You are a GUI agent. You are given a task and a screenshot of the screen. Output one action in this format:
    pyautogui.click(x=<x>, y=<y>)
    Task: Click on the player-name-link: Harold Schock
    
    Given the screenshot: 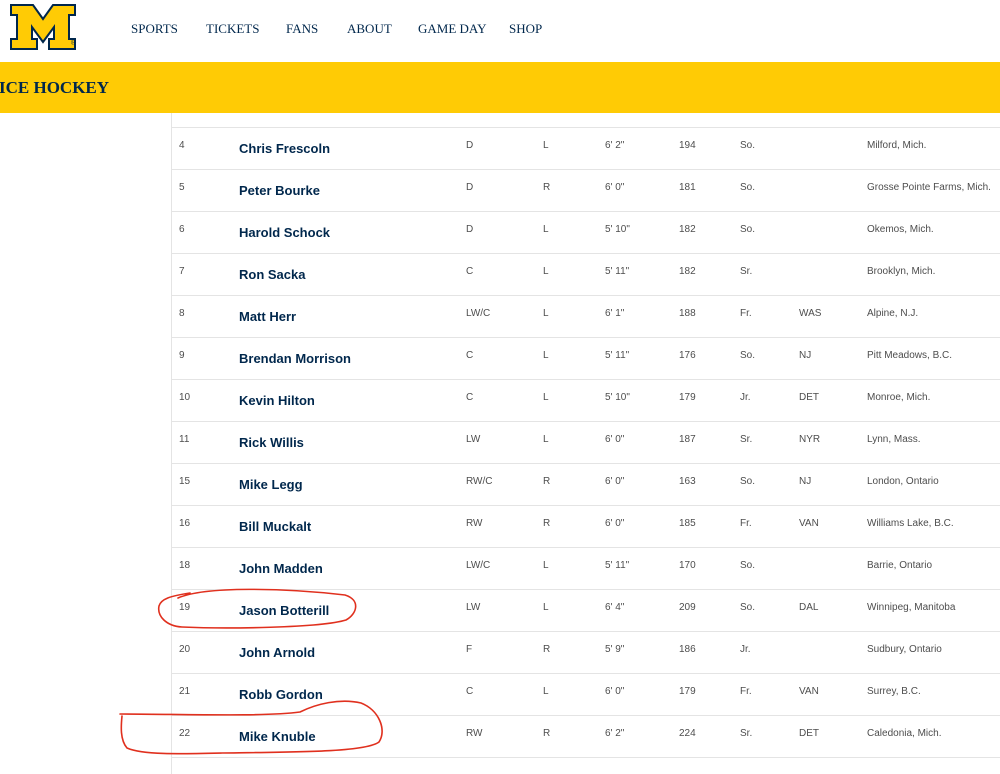 What is the action you would take?
    pyautogui.click(x=284, y=233)
    